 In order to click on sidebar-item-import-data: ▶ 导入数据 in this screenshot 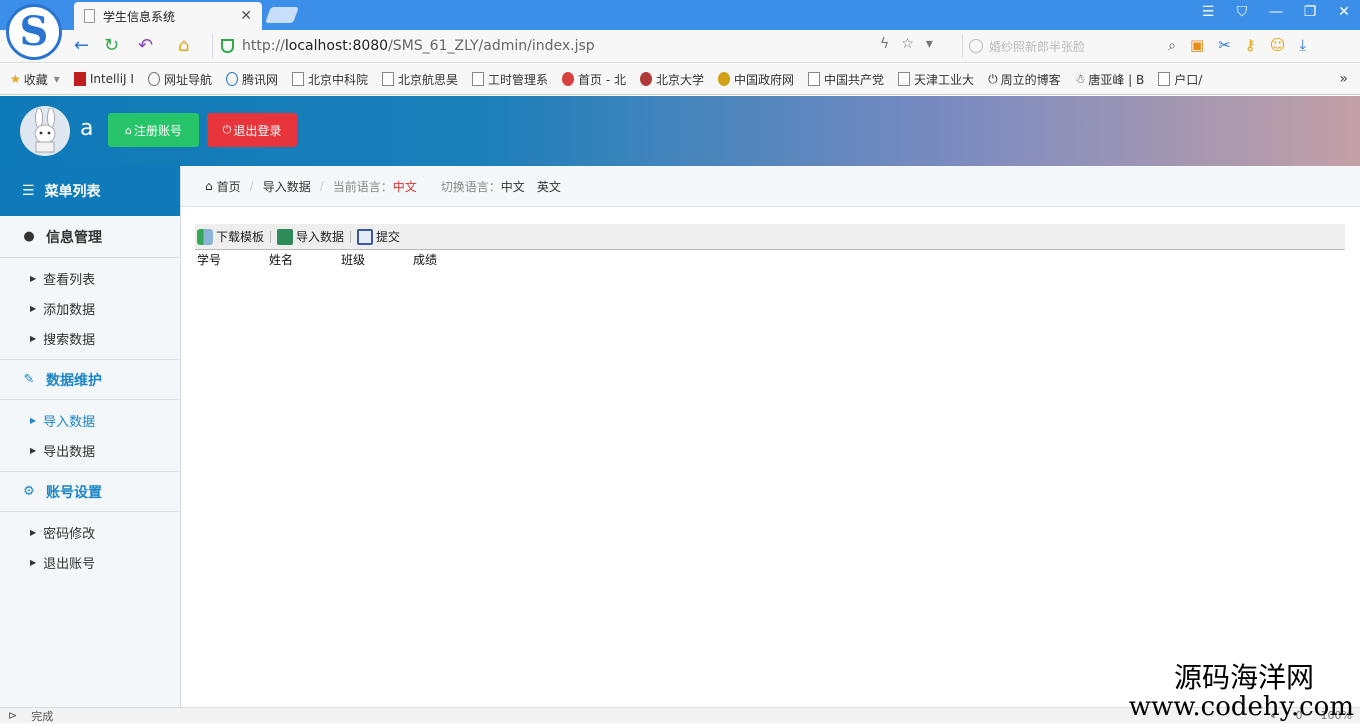, I will do `click(90, 420)`.